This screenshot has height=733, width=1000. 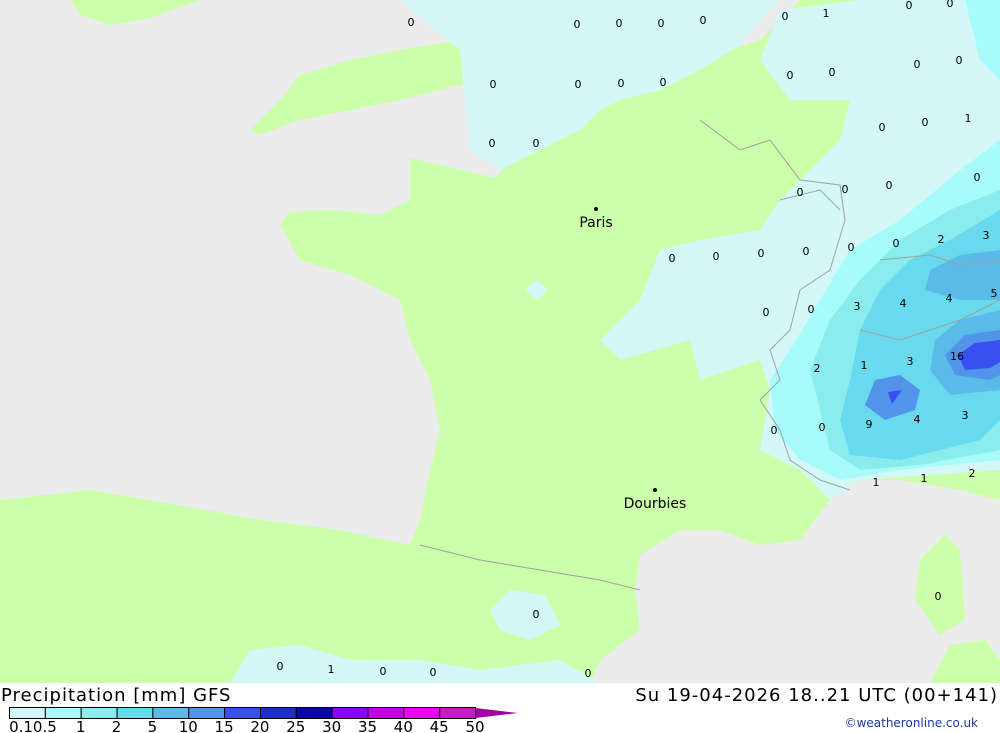 I want to click on color-scale-tick-label: 20, so click(x=260, y=725).